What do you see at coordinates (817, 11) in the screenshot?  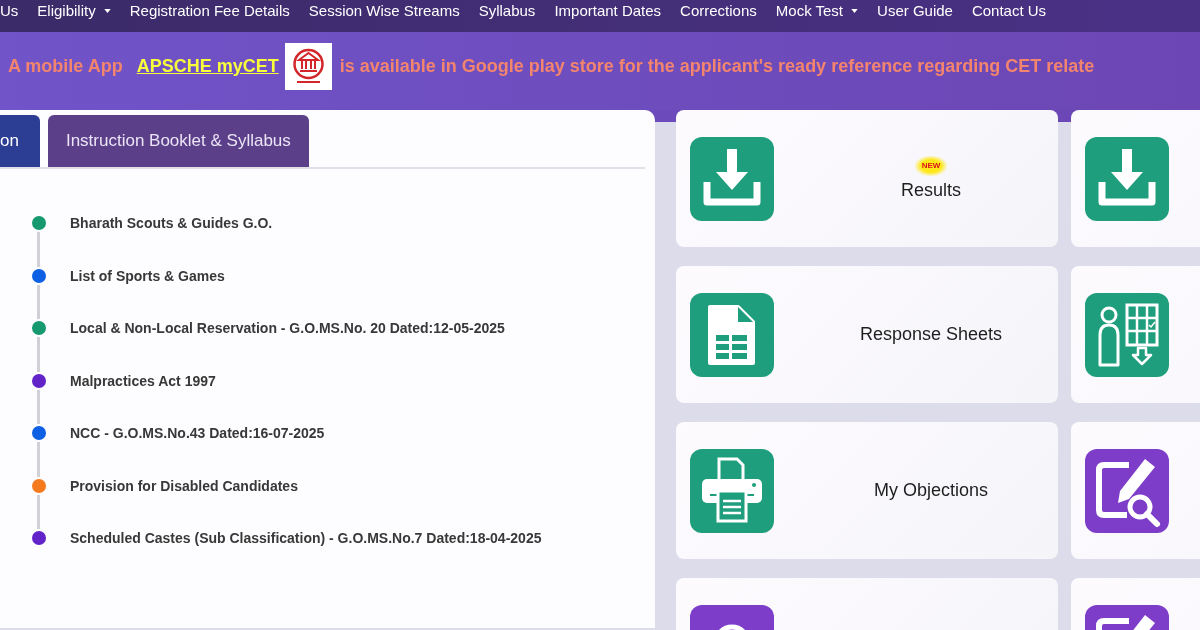 I see `nav-link: Mock Test` at bounding box center [817, 11].